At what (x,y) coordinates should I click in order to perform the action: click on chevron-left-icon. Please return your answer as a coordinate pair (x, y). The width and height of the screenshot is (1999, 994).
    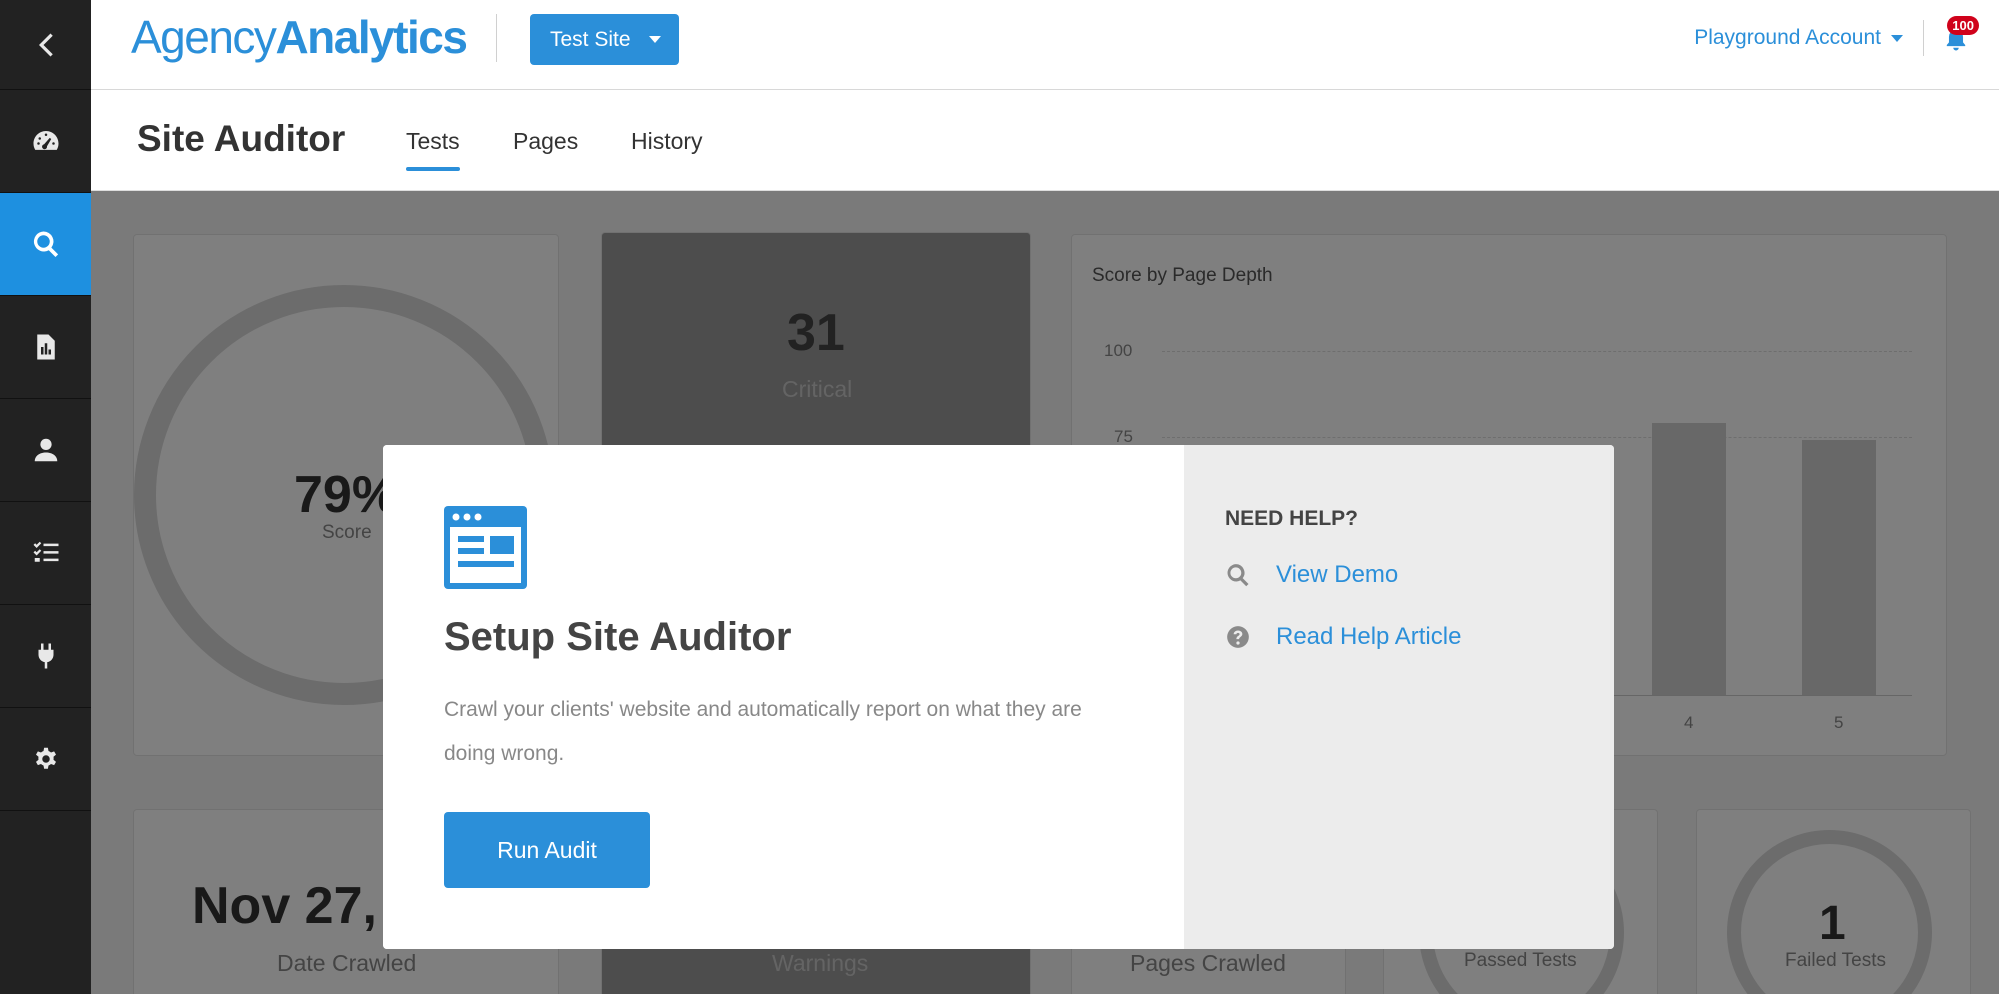
    Looking at the image, I should click on (45, 44).